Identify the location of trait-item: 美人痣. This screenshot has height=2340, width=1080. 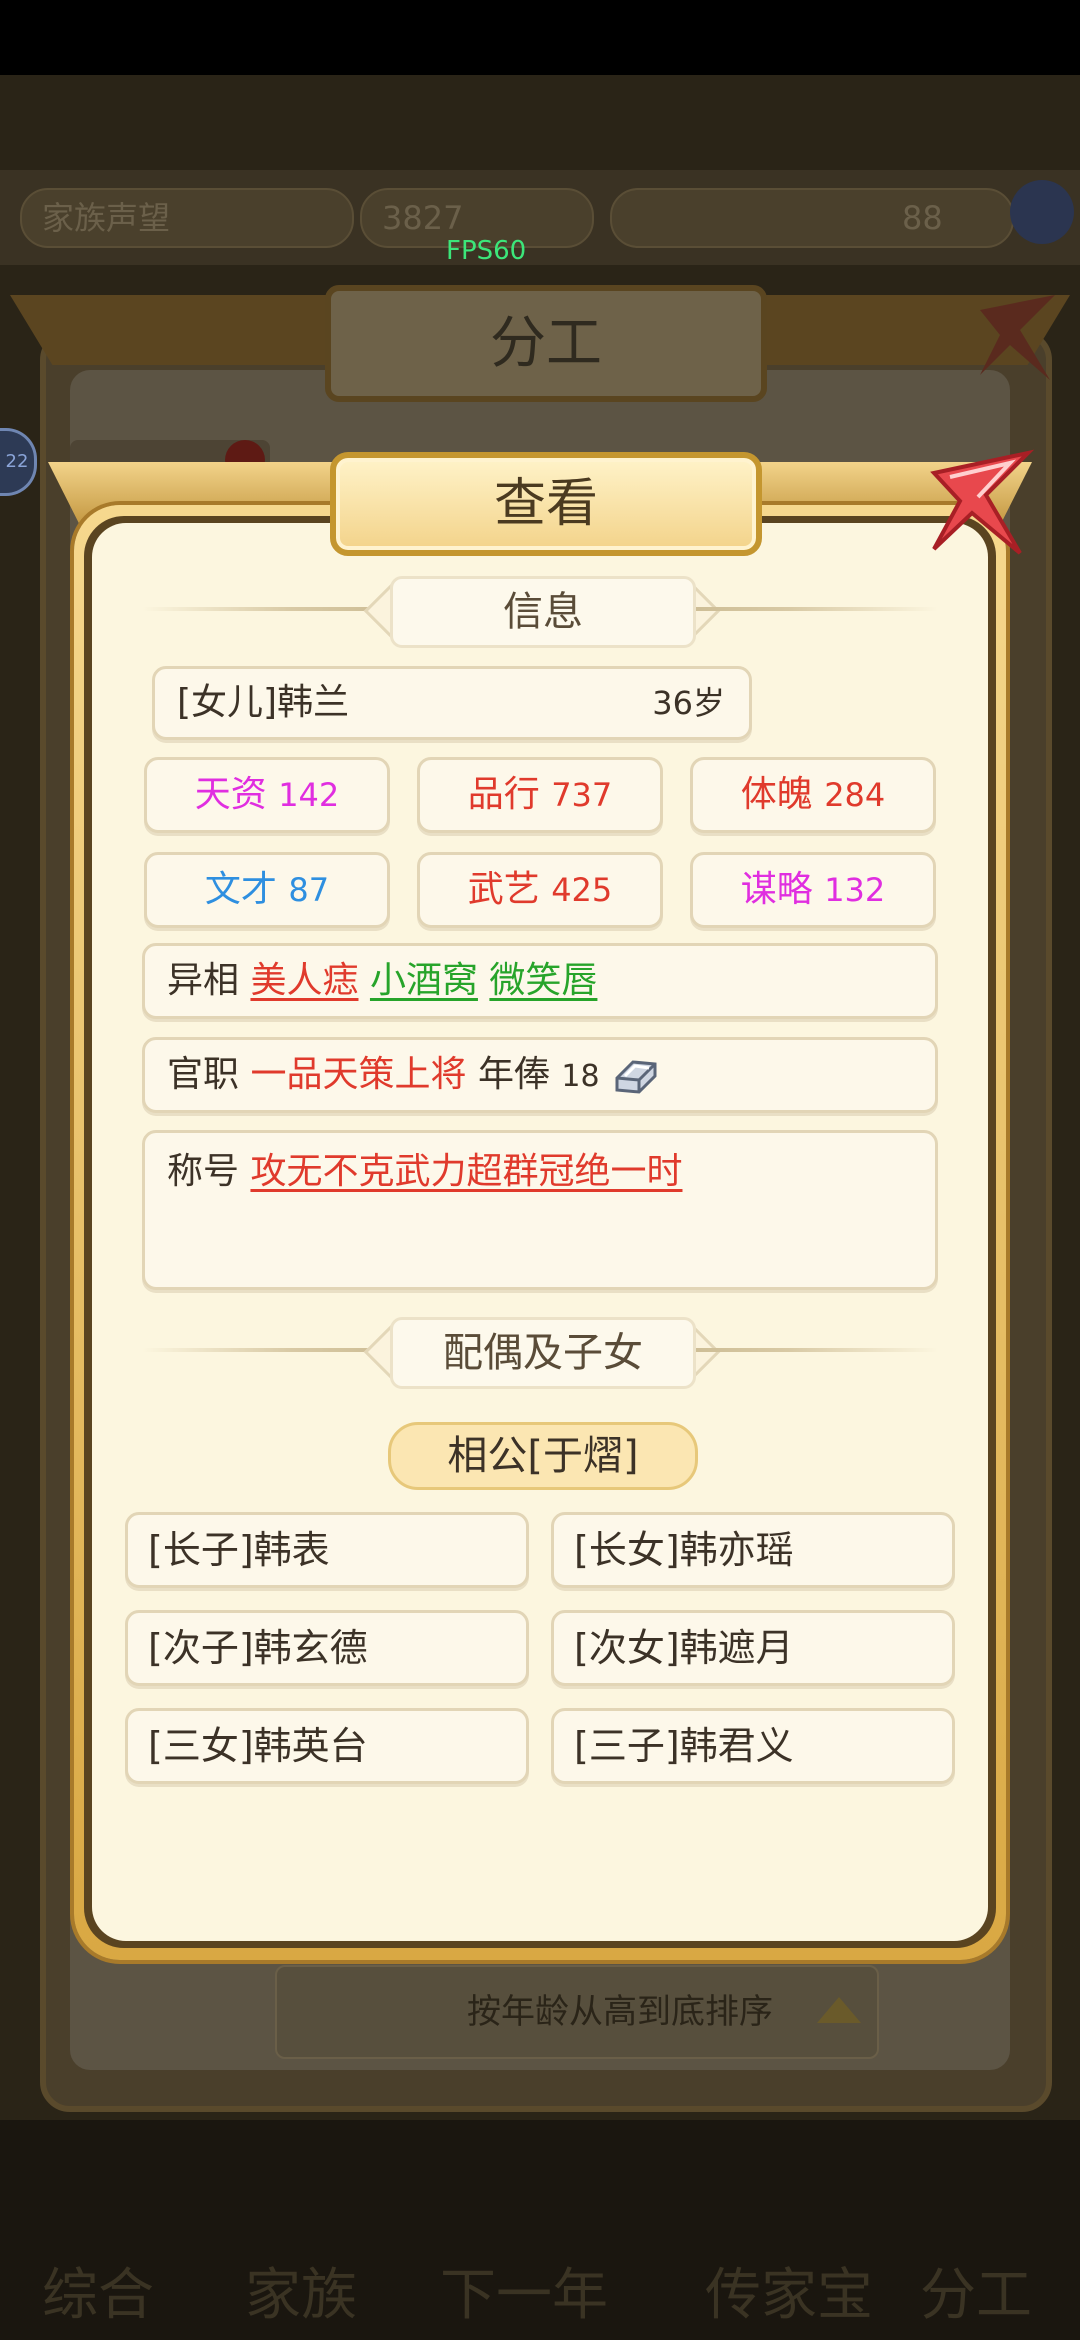
(304, 980).